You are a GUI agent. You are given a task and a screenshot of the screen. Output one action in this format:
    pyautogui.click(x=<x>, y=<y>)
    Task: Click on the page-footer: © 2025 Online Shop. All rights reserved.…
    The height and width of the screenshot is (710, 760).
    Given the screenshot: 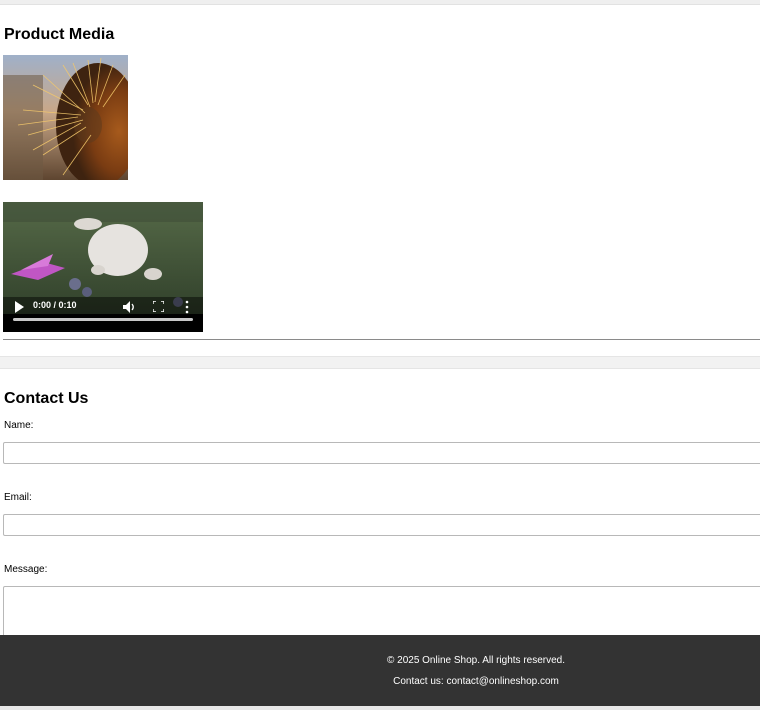 What is the action you would take?
    pyautogui.click(x=380, y=670)
    